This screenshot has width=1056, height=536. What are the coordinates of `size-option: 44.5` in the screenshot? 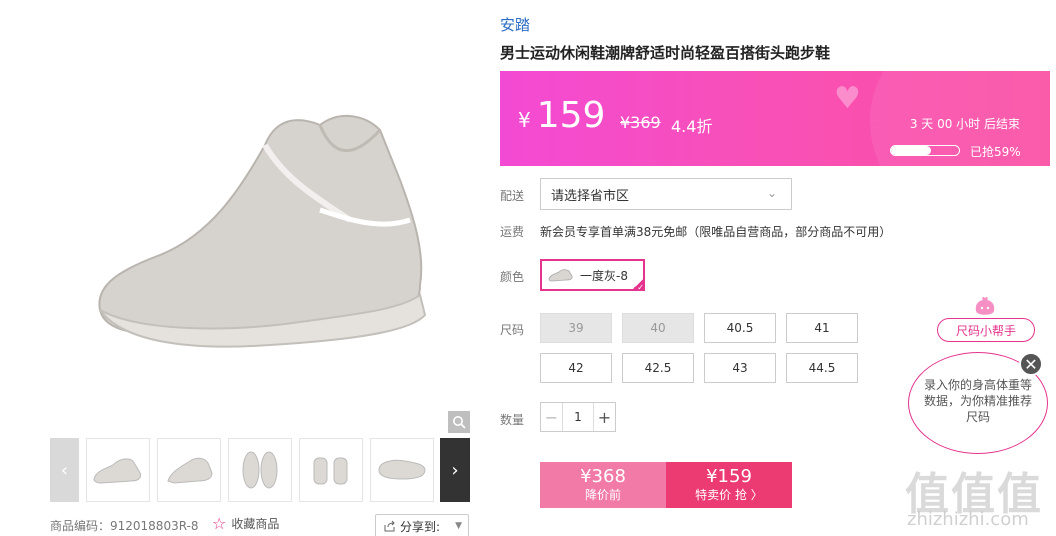 It's located at (822, 368).